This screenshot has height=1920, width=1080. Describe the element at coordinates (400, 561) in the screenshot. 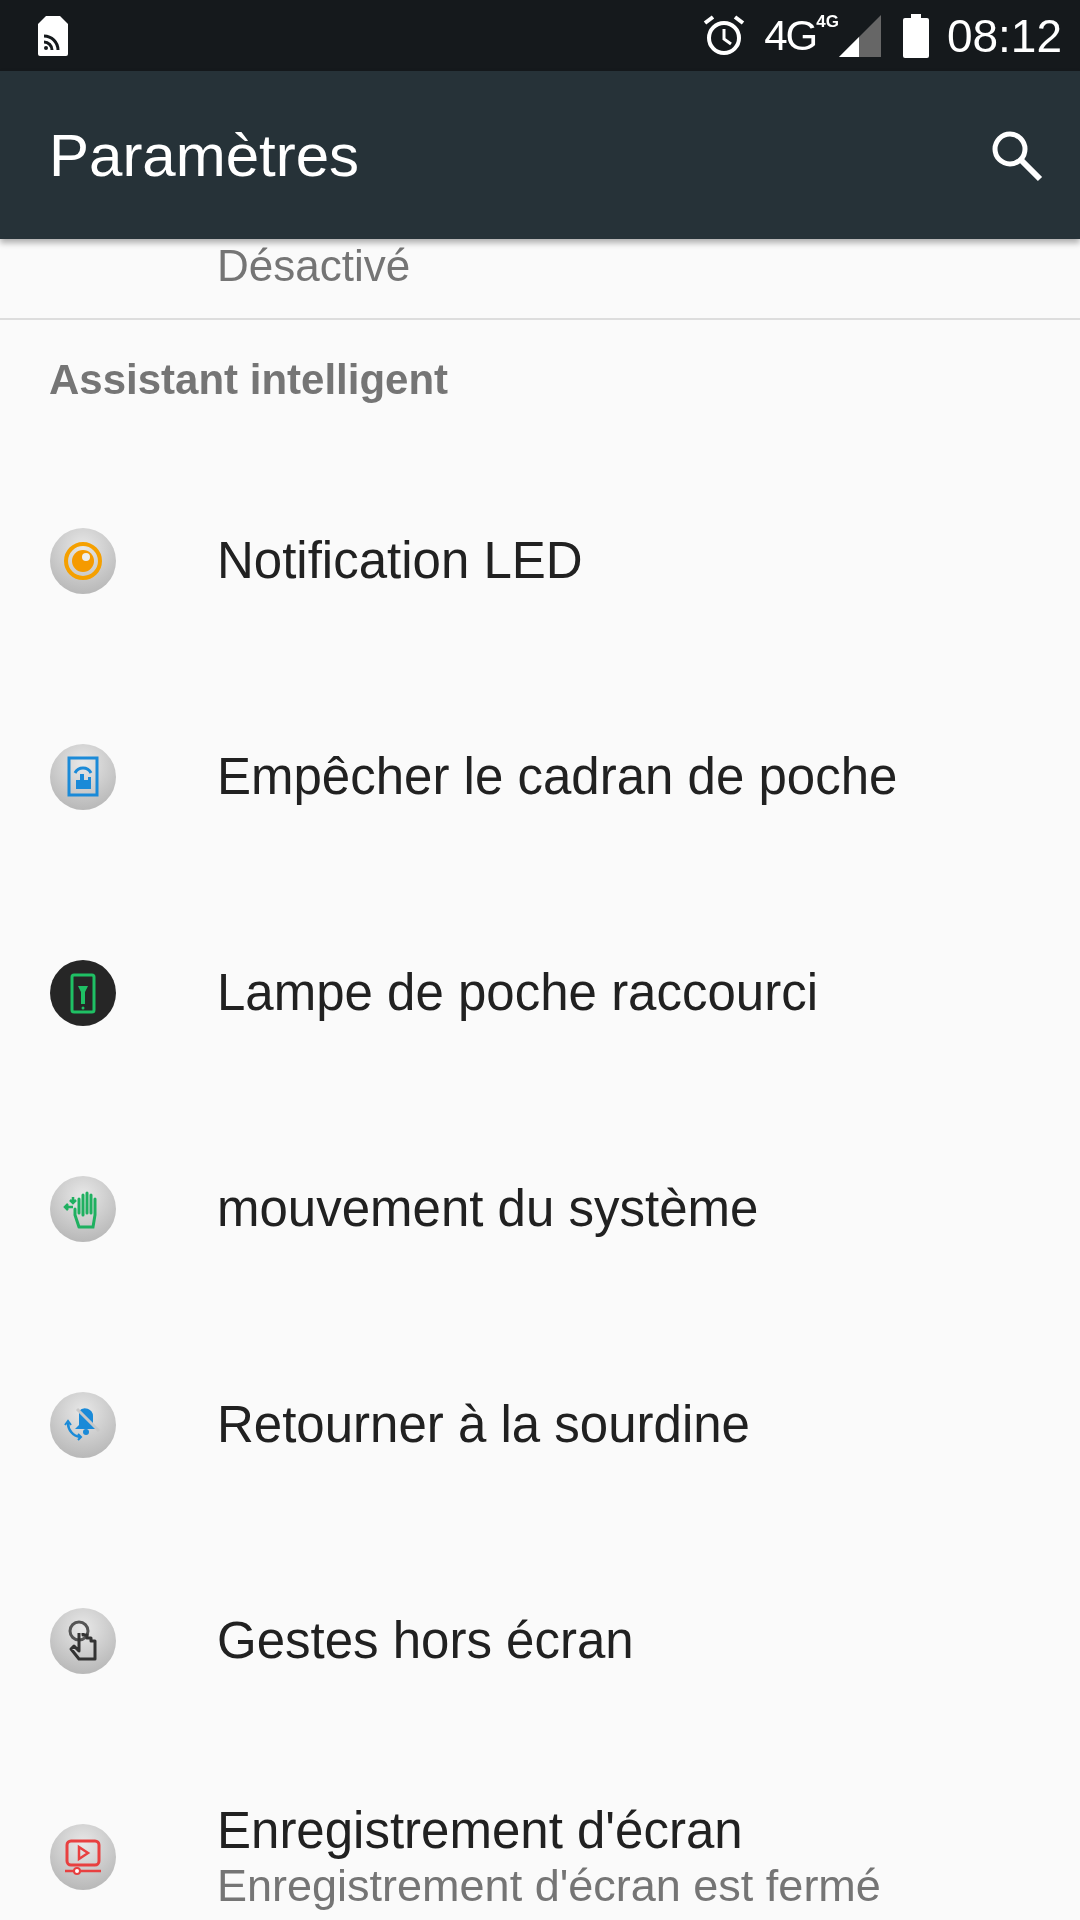

I see `setting-title: Notification LED` at that location.